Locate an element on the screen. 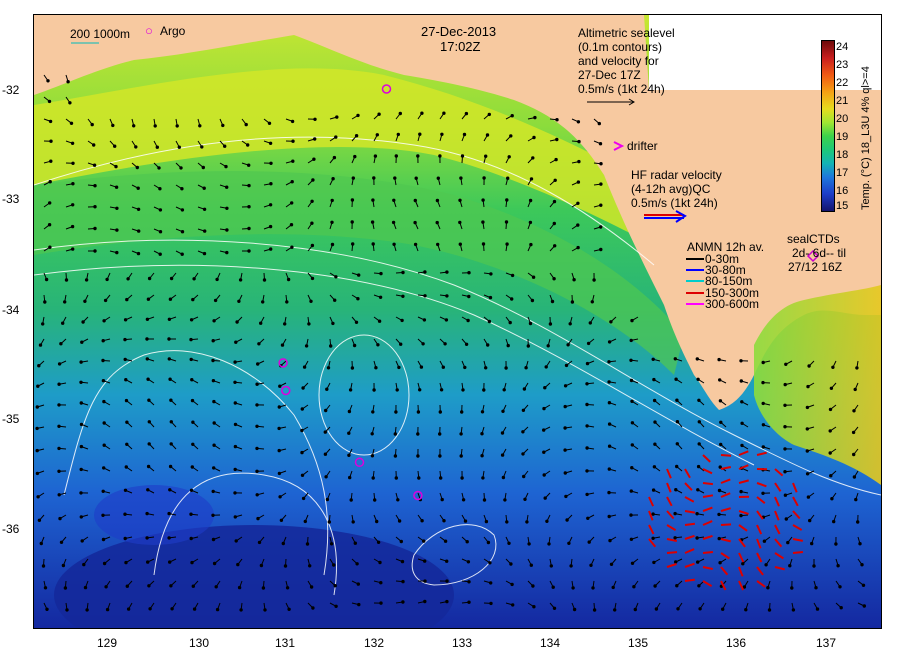 The width and height of the screenshot is (900, 660). cb-tick-23: 23 is located at coordinates (842, 65).